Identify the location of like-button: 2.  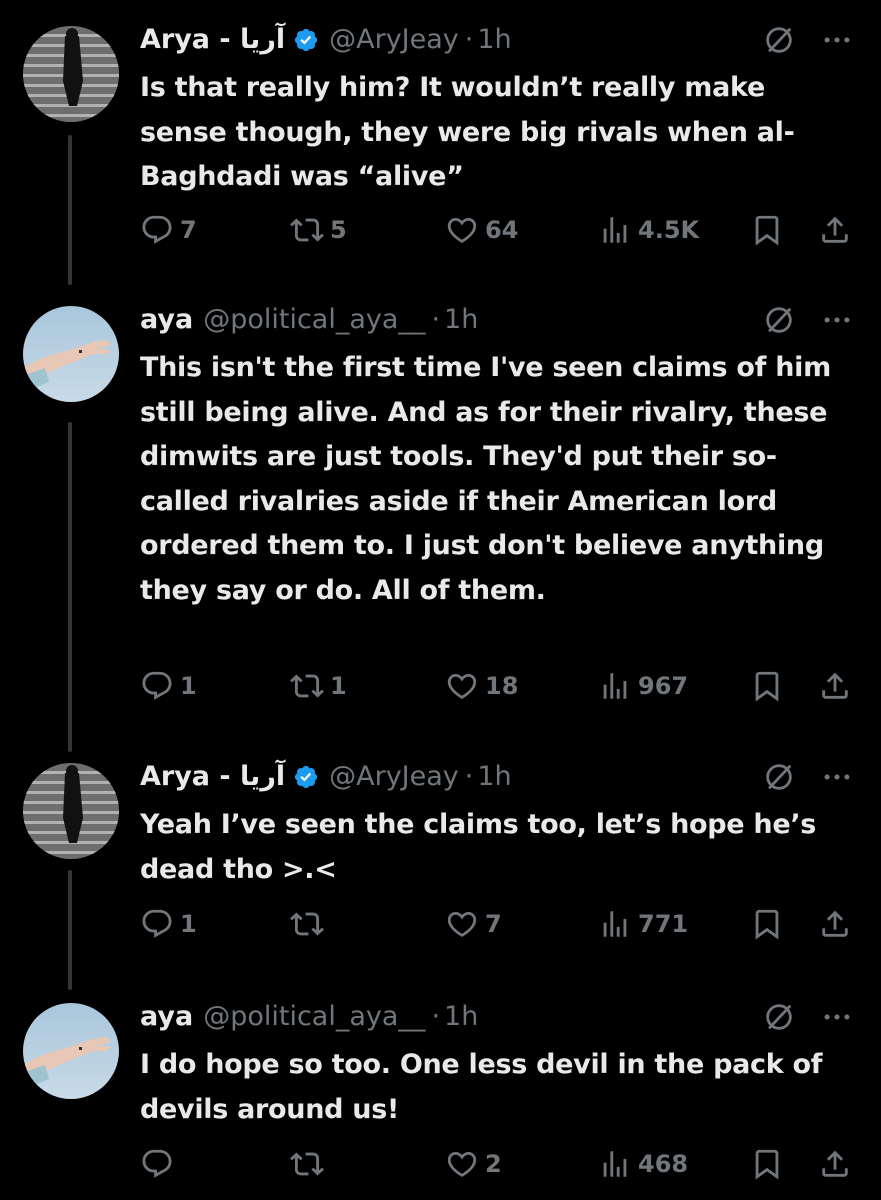
(473, 1164).